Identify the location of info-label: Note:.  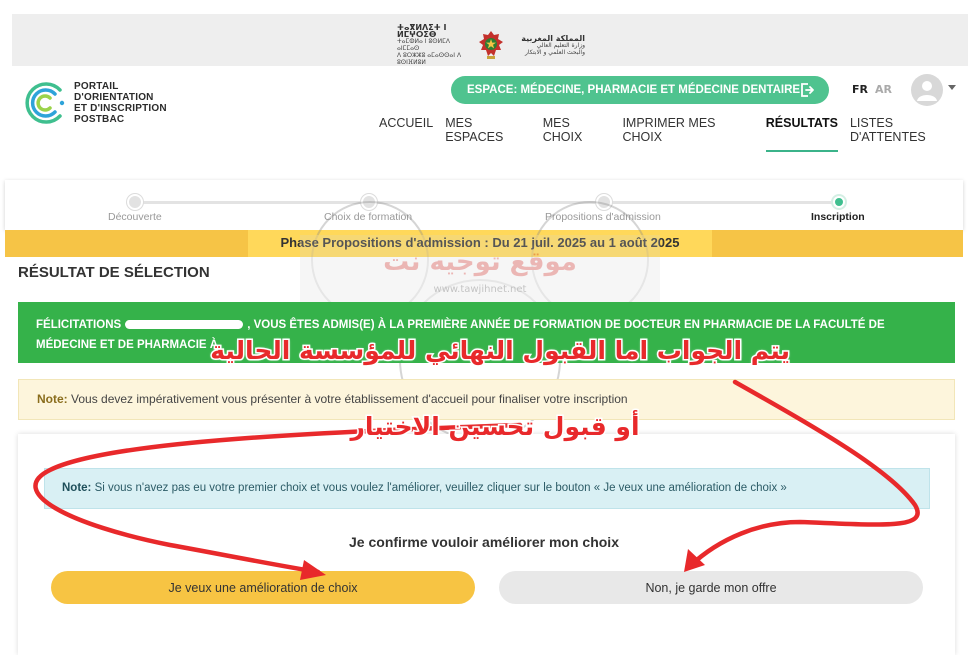
(77, 488).